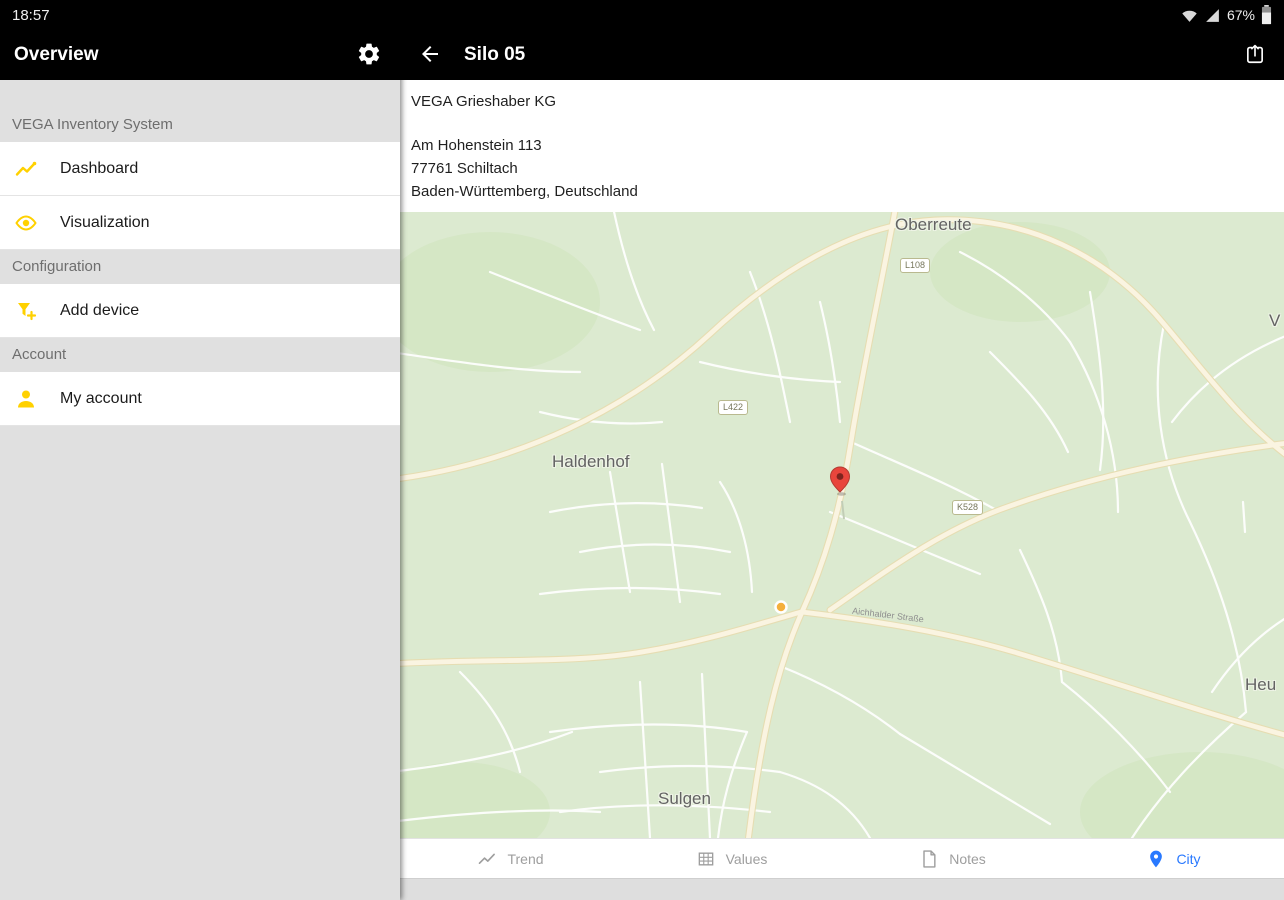 This screenshot has width=1284, height=900. What do you see at coordinates (101, 398) in the screenshot?
I see `sidebar-item-label: My account` at bounding box center [101, 398].